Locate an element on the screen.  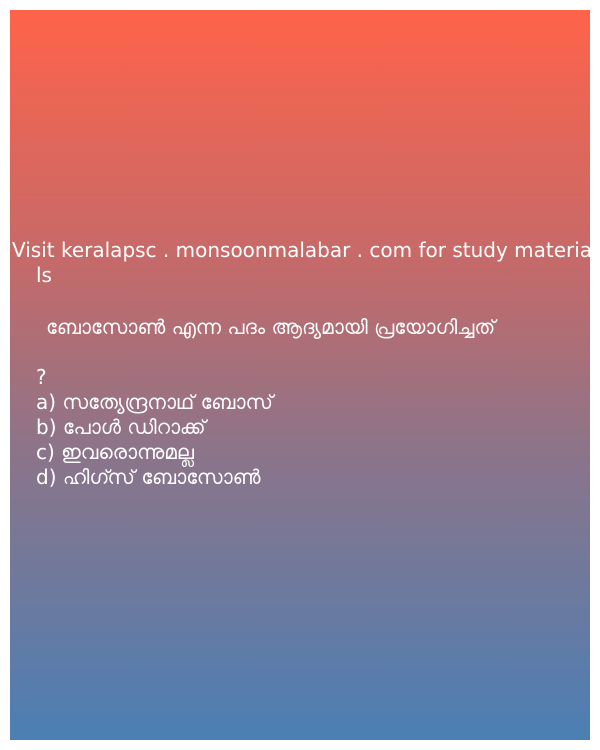
source-text-continuation: ls is located at coordinates (44, 275).